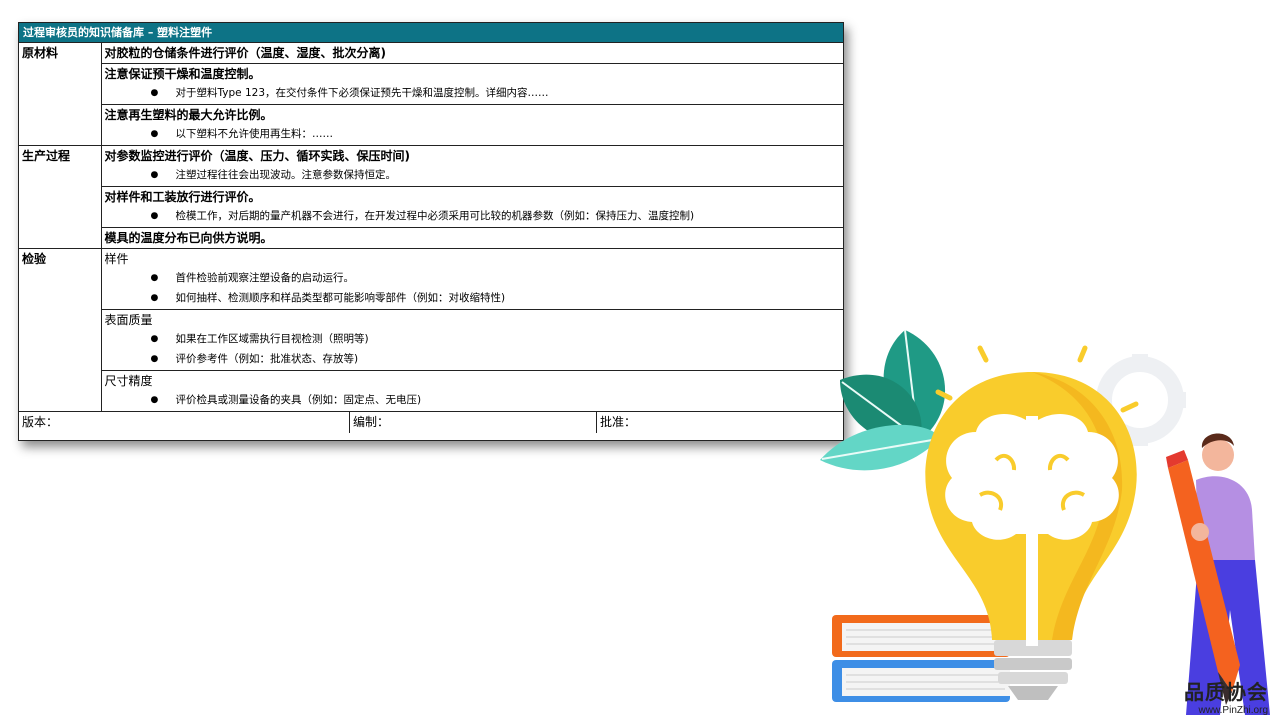 The width and height of the screenshot is (1280, 720). Describe the element at coordinates (182, 197) in the screenshot. I see `item-heading: 对样件和工装放行进行评价。` at that location.